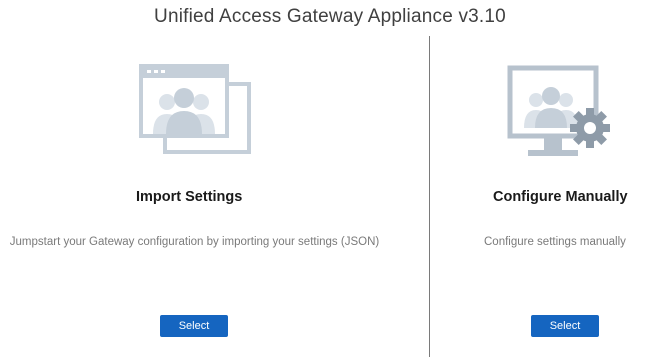  Describe the element at coordinates (189, 197) in the screenshot. I see `import-settings-title: Import Settings` at that location.